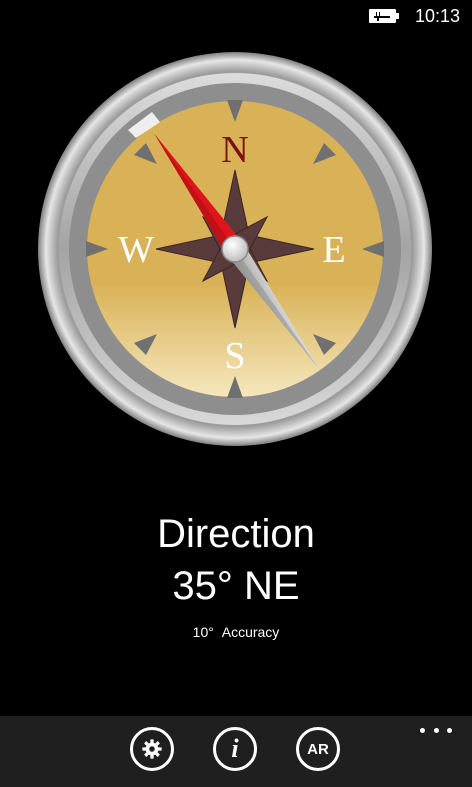 The width and height of the screenshot is (472, 787). I want to click on accuracy-readout: 10° Accuracy, so click(236, 632).